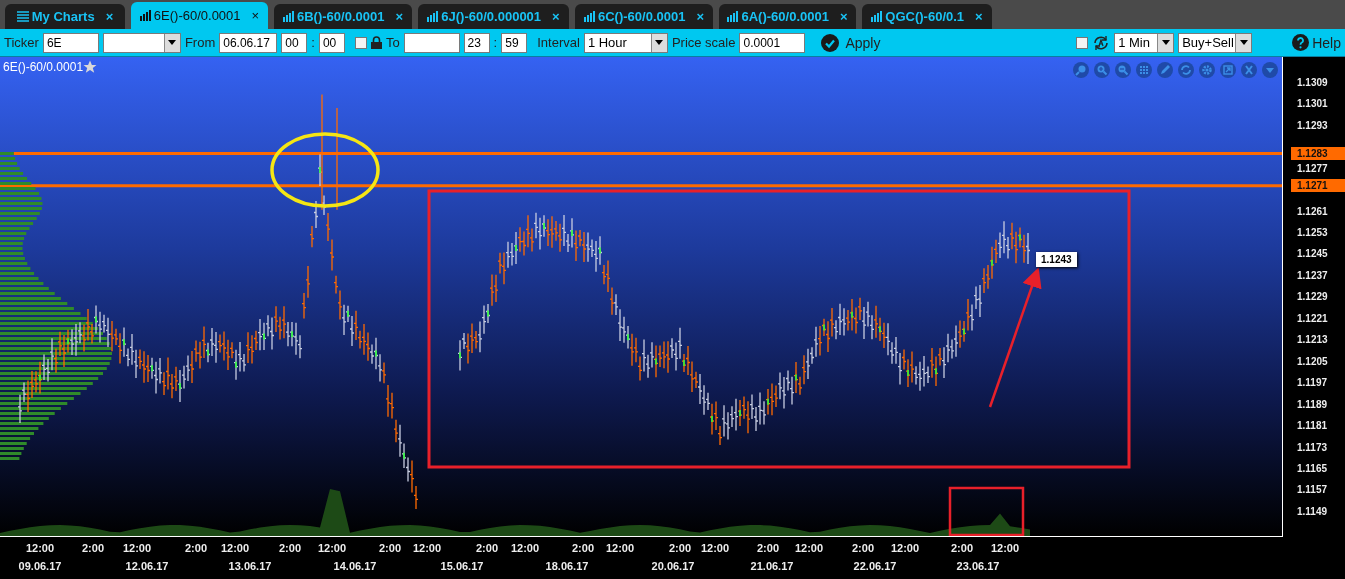 The height and width of the screenshot is (579, 1345). Describe the element at coordinates (462, 566) in the screenshot. I see `date-axis-label: 15.06.17` at that location.